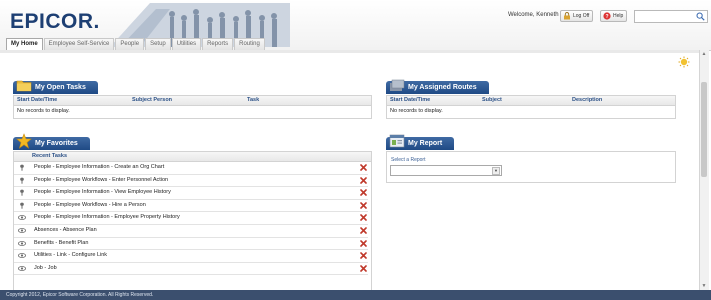 The image size is (711, 300). What do you see at coordinates (186, 44) in the screenshot?
I see `tab-utilities: Utilities` at bounding box center [186, 44].